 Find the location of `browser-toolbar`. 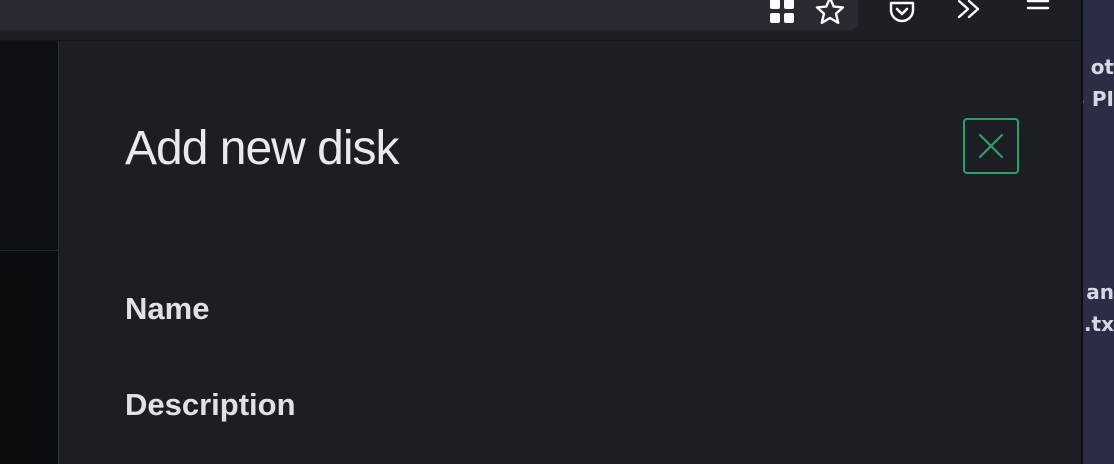

browser-toolbar is located at coordinates (541, 20).